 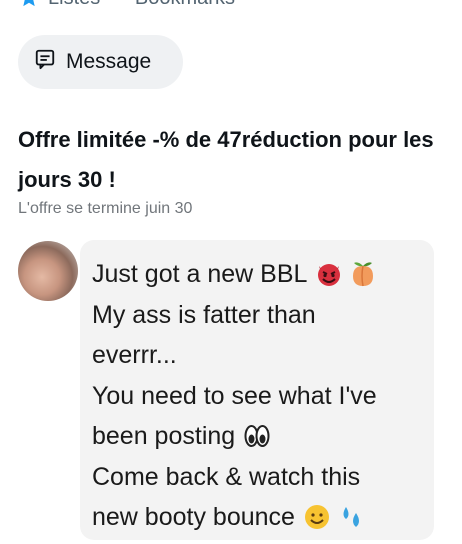 What do you see at coordinates (317, 517) in the screenshot?
I see `grin-icon` at bounding box center [317, 517].